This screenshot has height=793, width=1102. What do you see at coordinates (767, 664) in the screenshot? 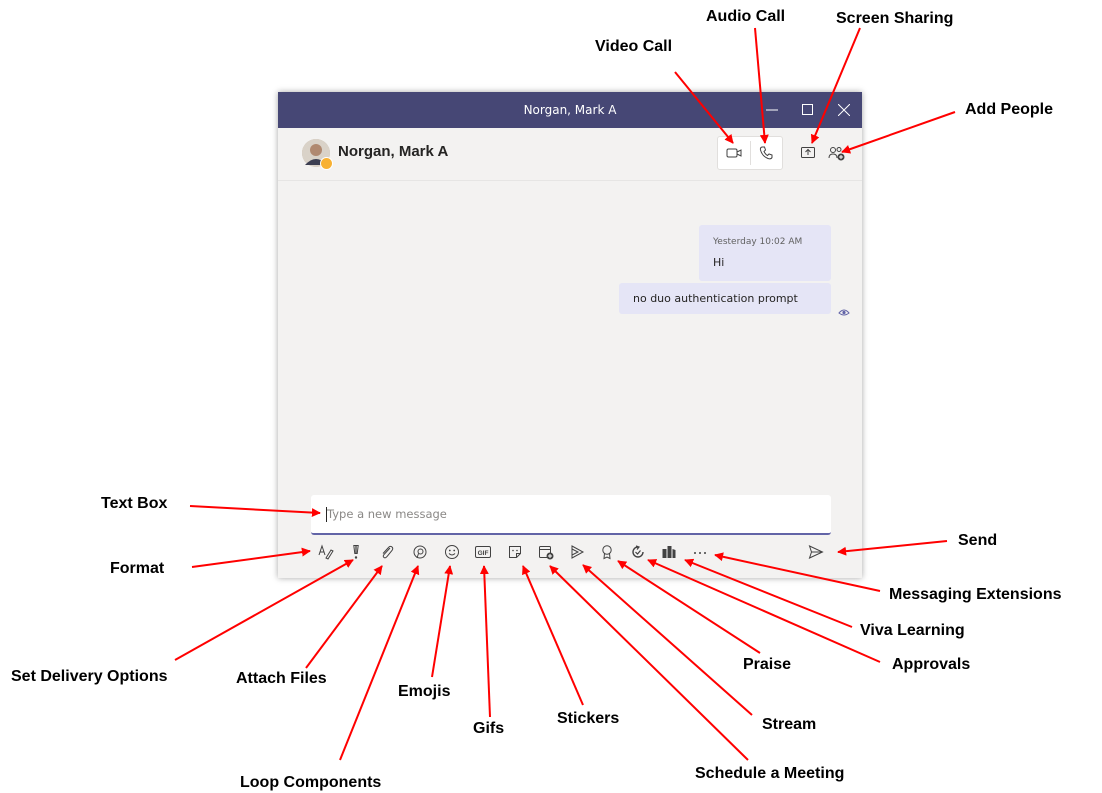
I see `annotation-praise: Praise` at bounding box center [767, 664].